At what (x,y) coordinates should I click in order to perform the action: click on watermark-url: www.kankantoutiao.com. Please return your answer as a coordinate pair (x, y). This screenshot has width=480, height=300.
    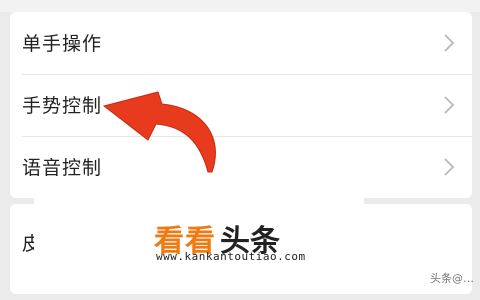
    Looking at the image, I should click on (231, 256).